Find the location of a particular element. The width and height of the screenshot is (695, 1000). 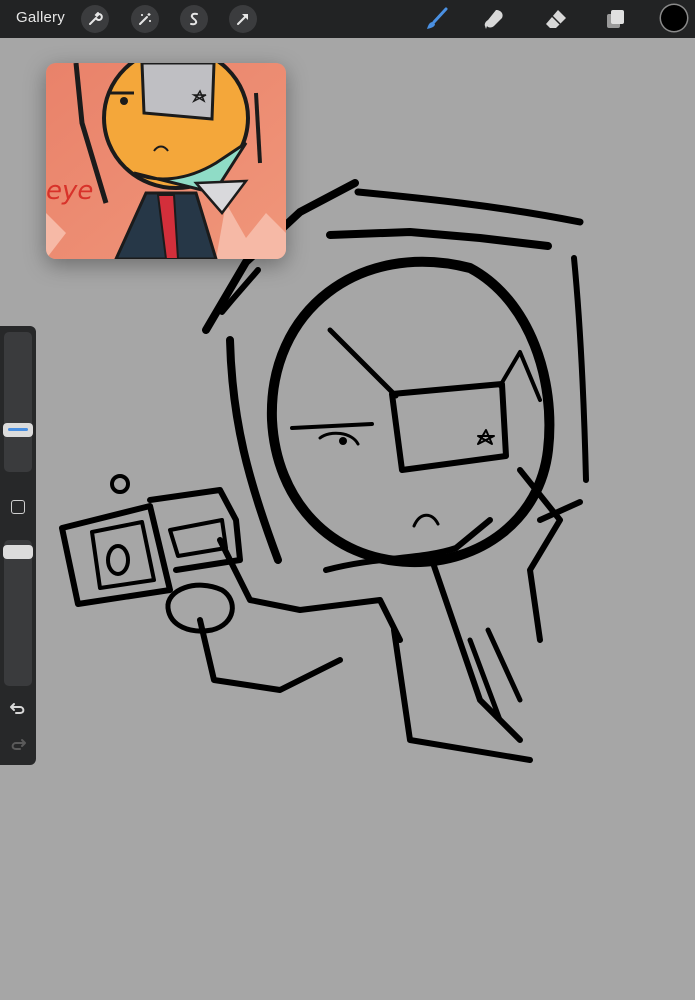

selection-s-icon is located at coordinates (194, 19).